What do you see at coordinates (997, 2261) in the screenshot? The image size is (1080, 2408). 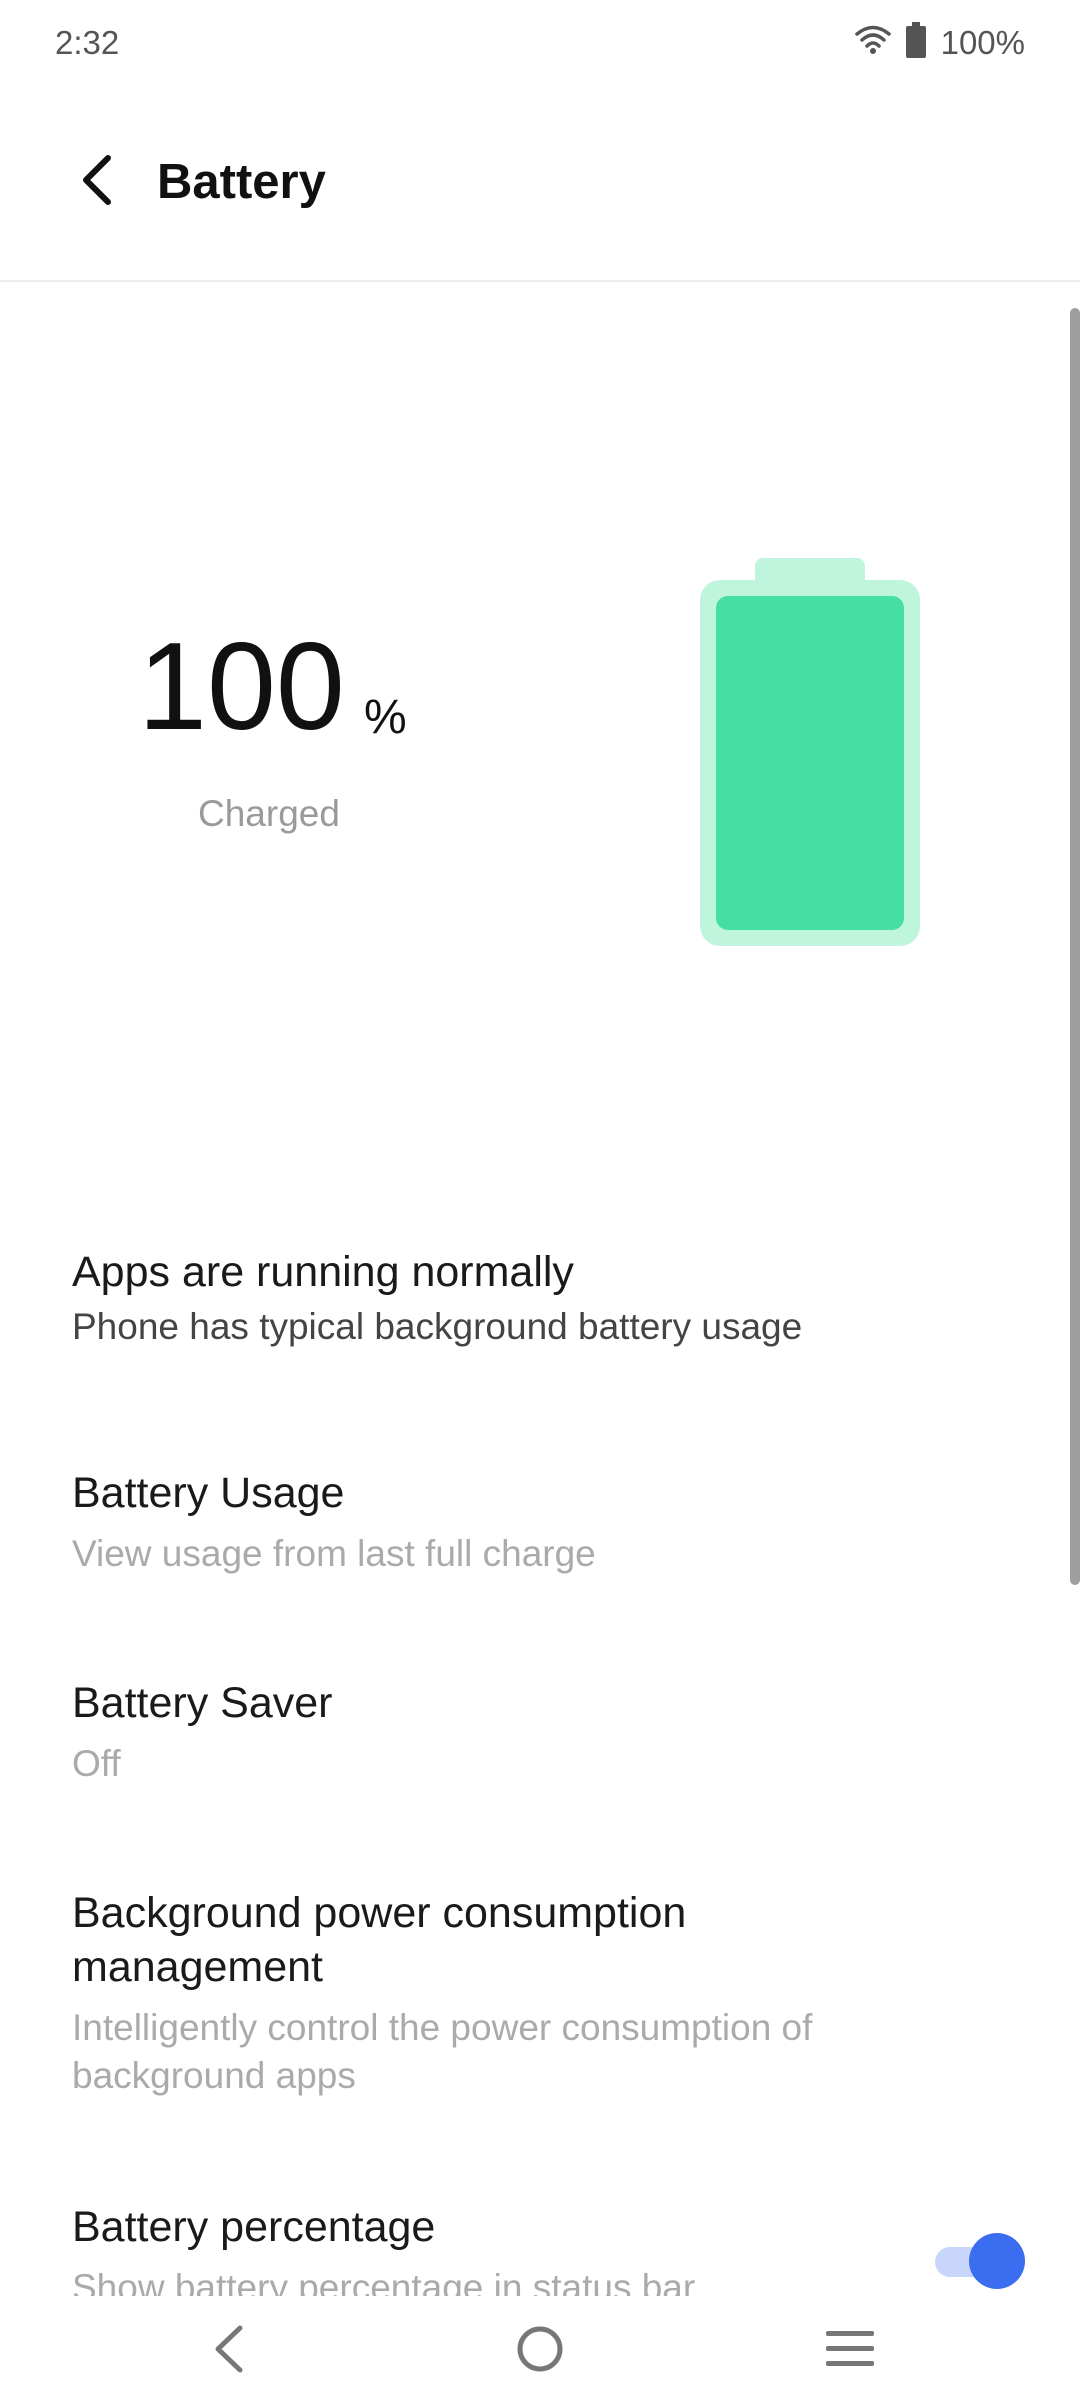 I see `toggle-knob` at bounding box center [997, 2261].